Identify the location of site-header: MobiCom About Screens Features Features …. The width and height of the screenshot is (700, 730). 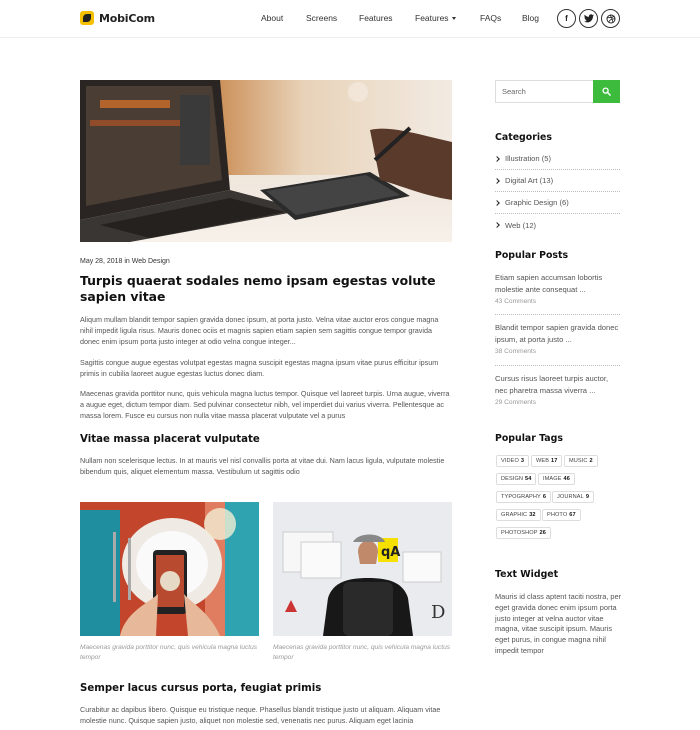
(350, 19).